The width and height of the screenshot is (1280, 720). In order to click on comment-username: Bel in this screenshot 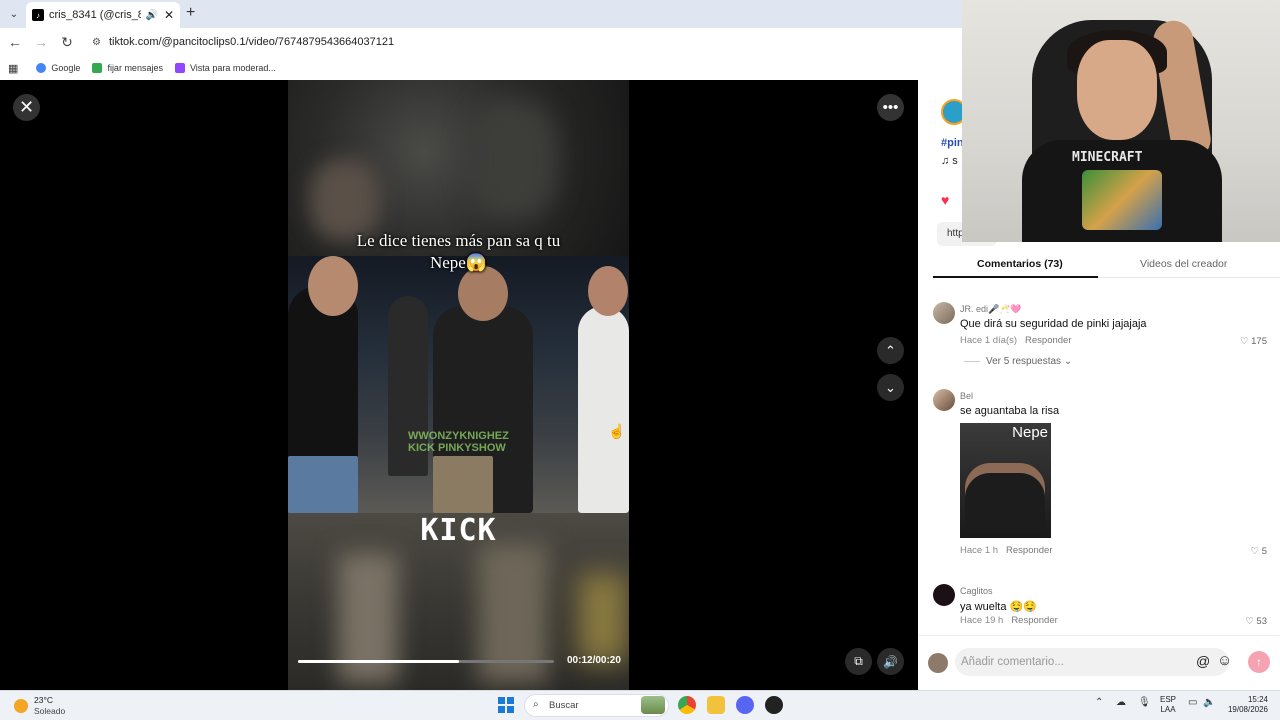, I will do `click(966, 396)`.